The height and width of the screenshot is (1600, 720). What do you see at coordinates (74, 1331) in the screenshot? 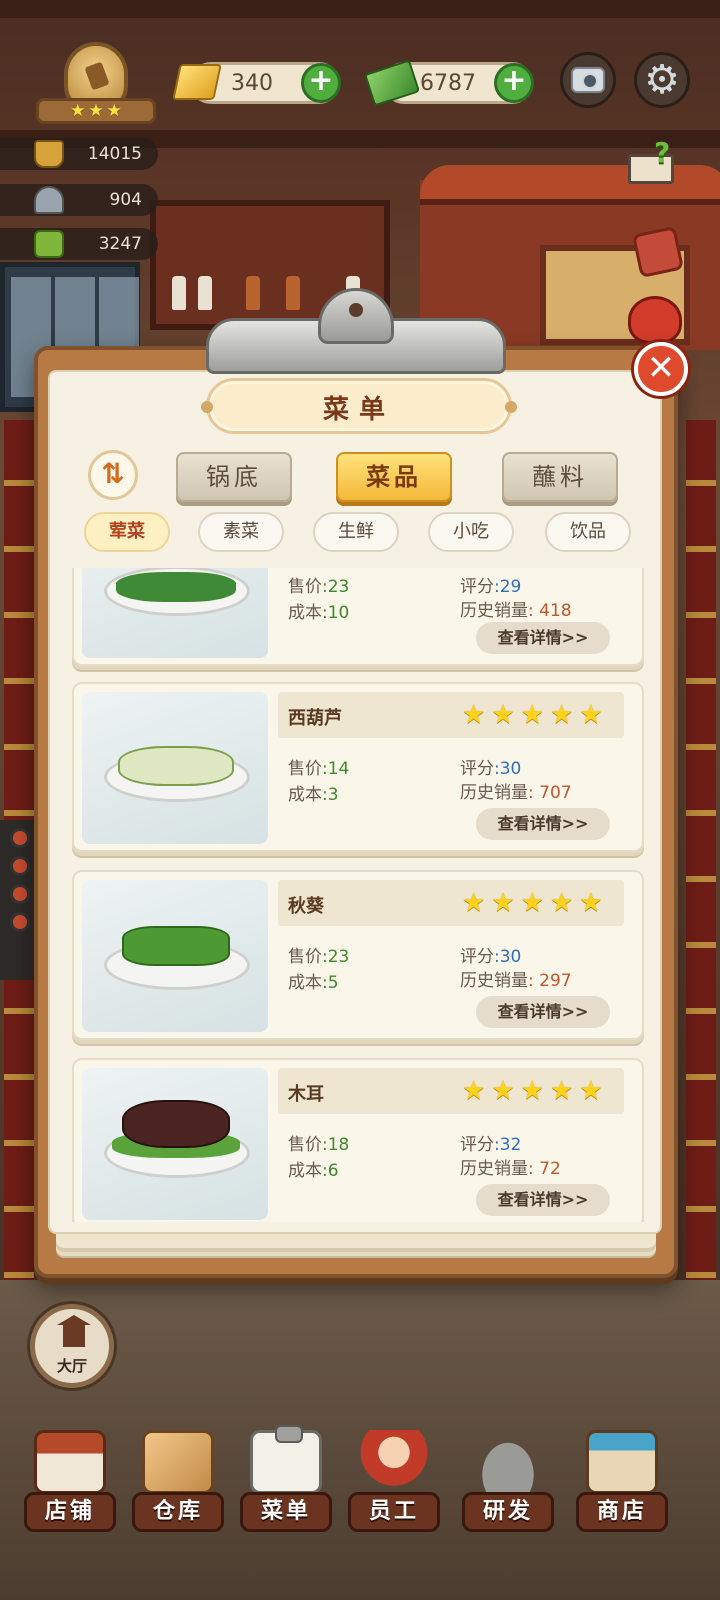
I see `house-icon` at bounding box center [74, 1331].